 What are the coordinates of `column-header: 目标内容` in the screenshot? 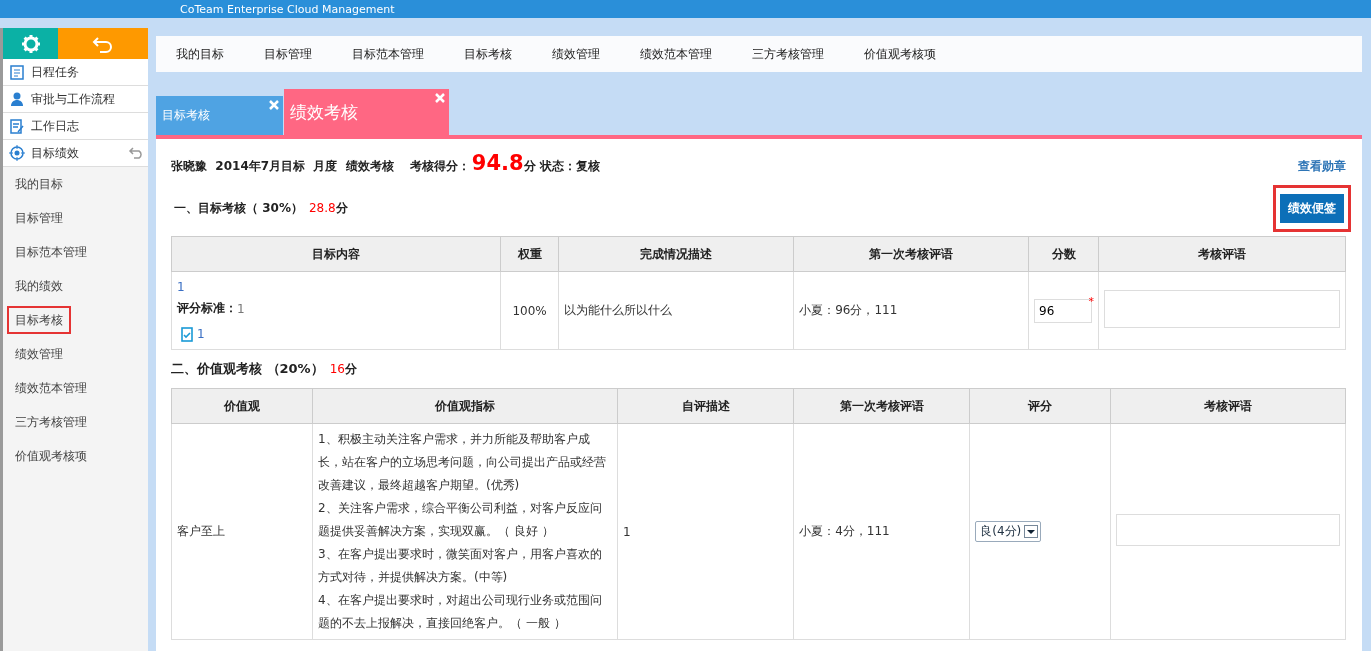 It's located at (336, 254).